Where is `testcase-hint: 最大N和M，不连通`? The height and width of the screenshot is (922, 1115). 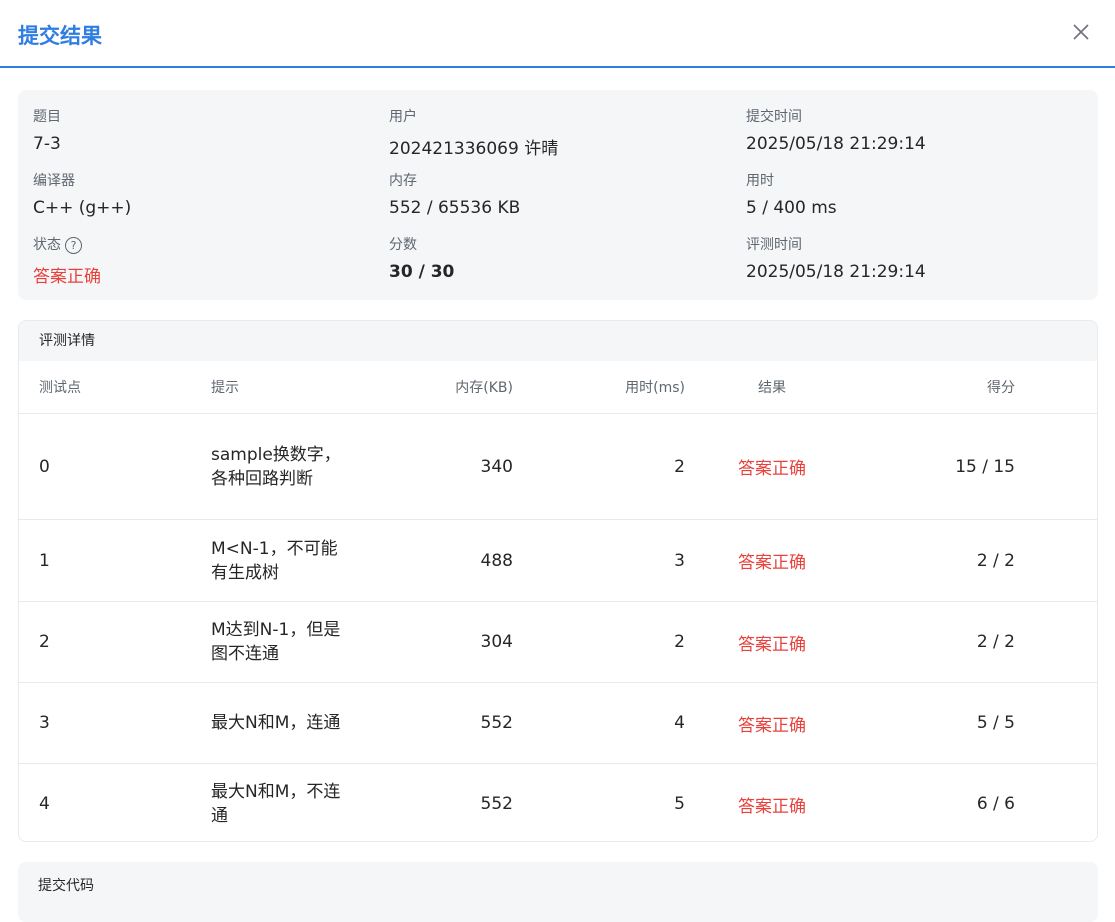 testcase-hint: 最大N和M，不连通 is located at coordinates (276, 804).